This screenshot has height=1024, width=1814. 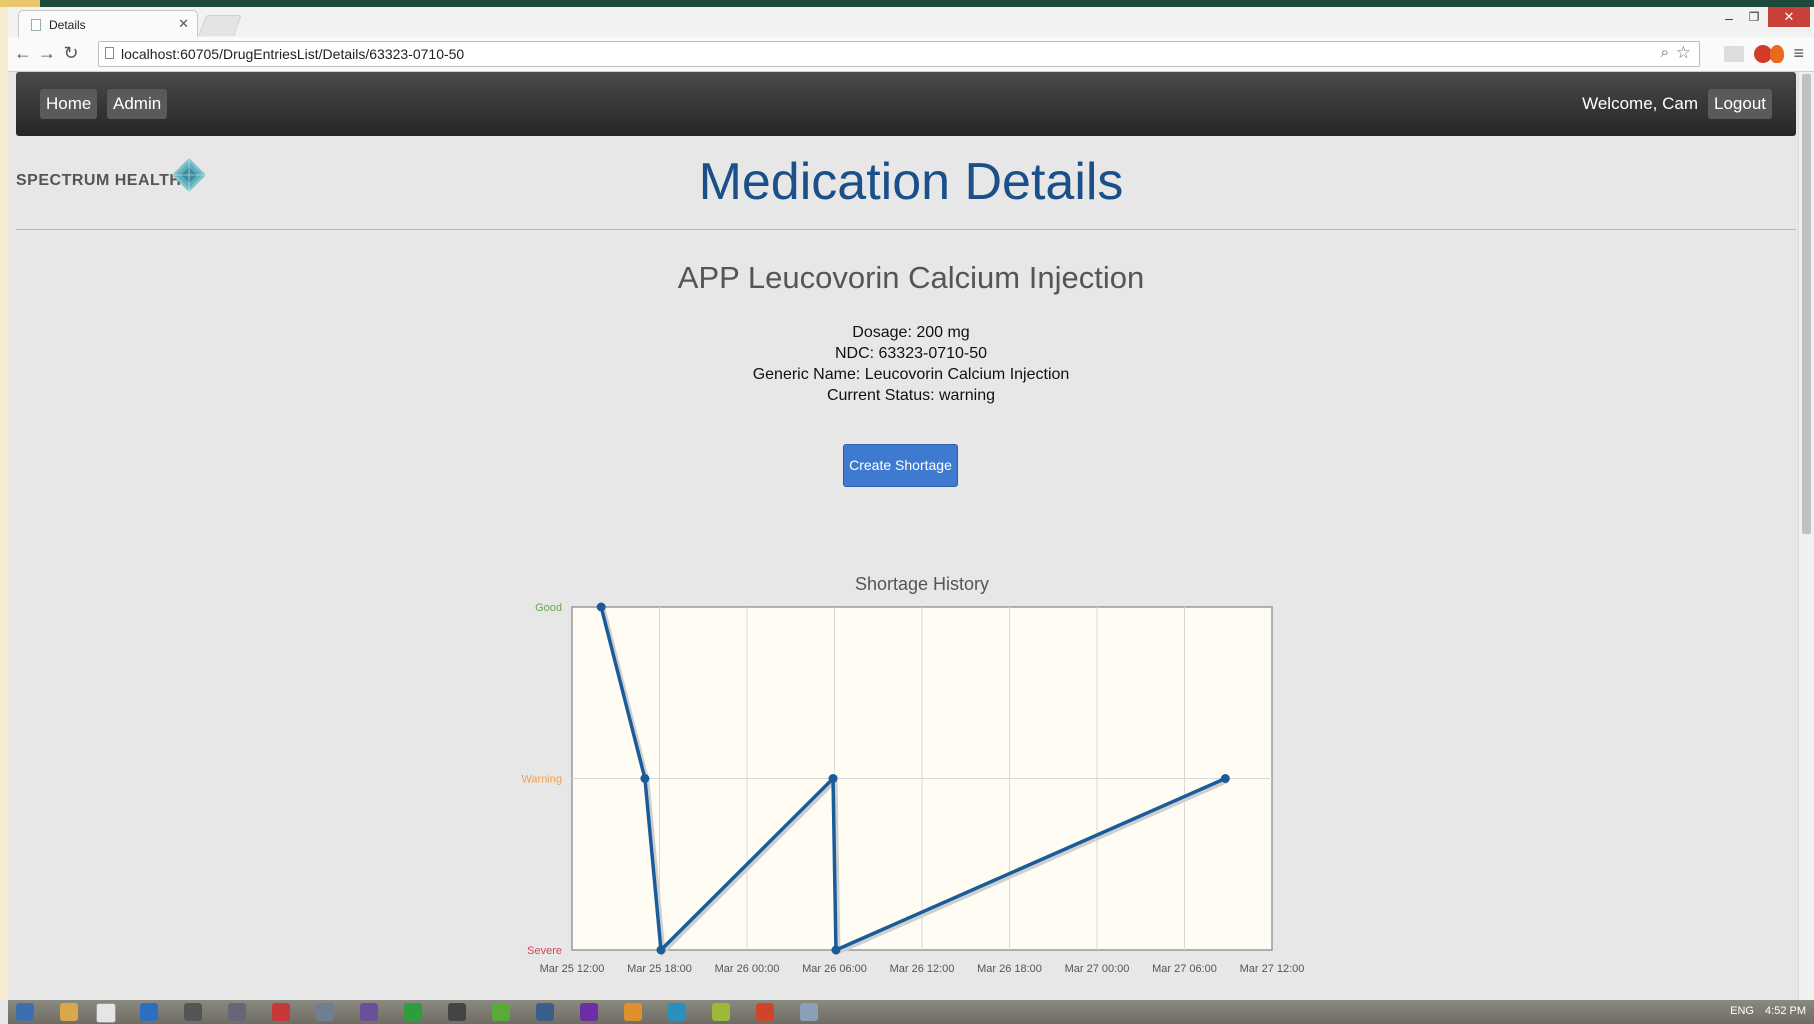 I want to click on powerpoint-icon, so click(x=765, y=1012).